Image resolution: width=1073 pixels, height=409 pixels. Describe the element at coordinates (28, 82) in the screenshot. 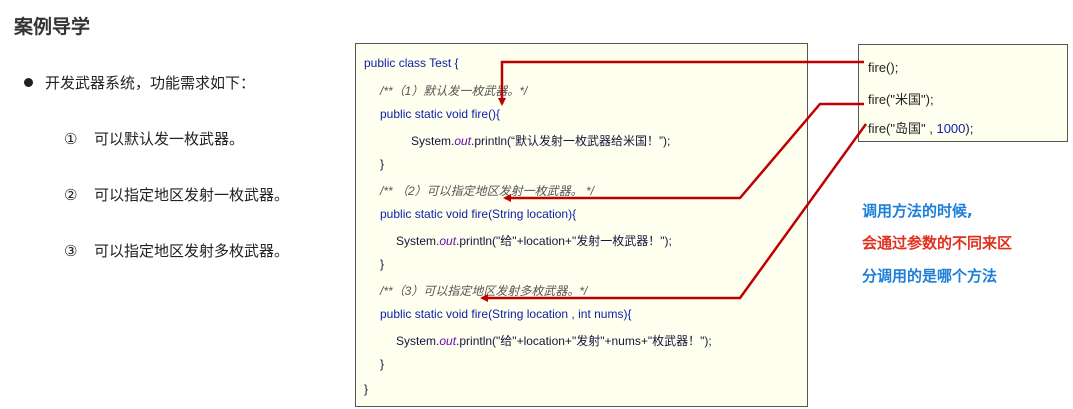

I see `bullet-icon` at that location.